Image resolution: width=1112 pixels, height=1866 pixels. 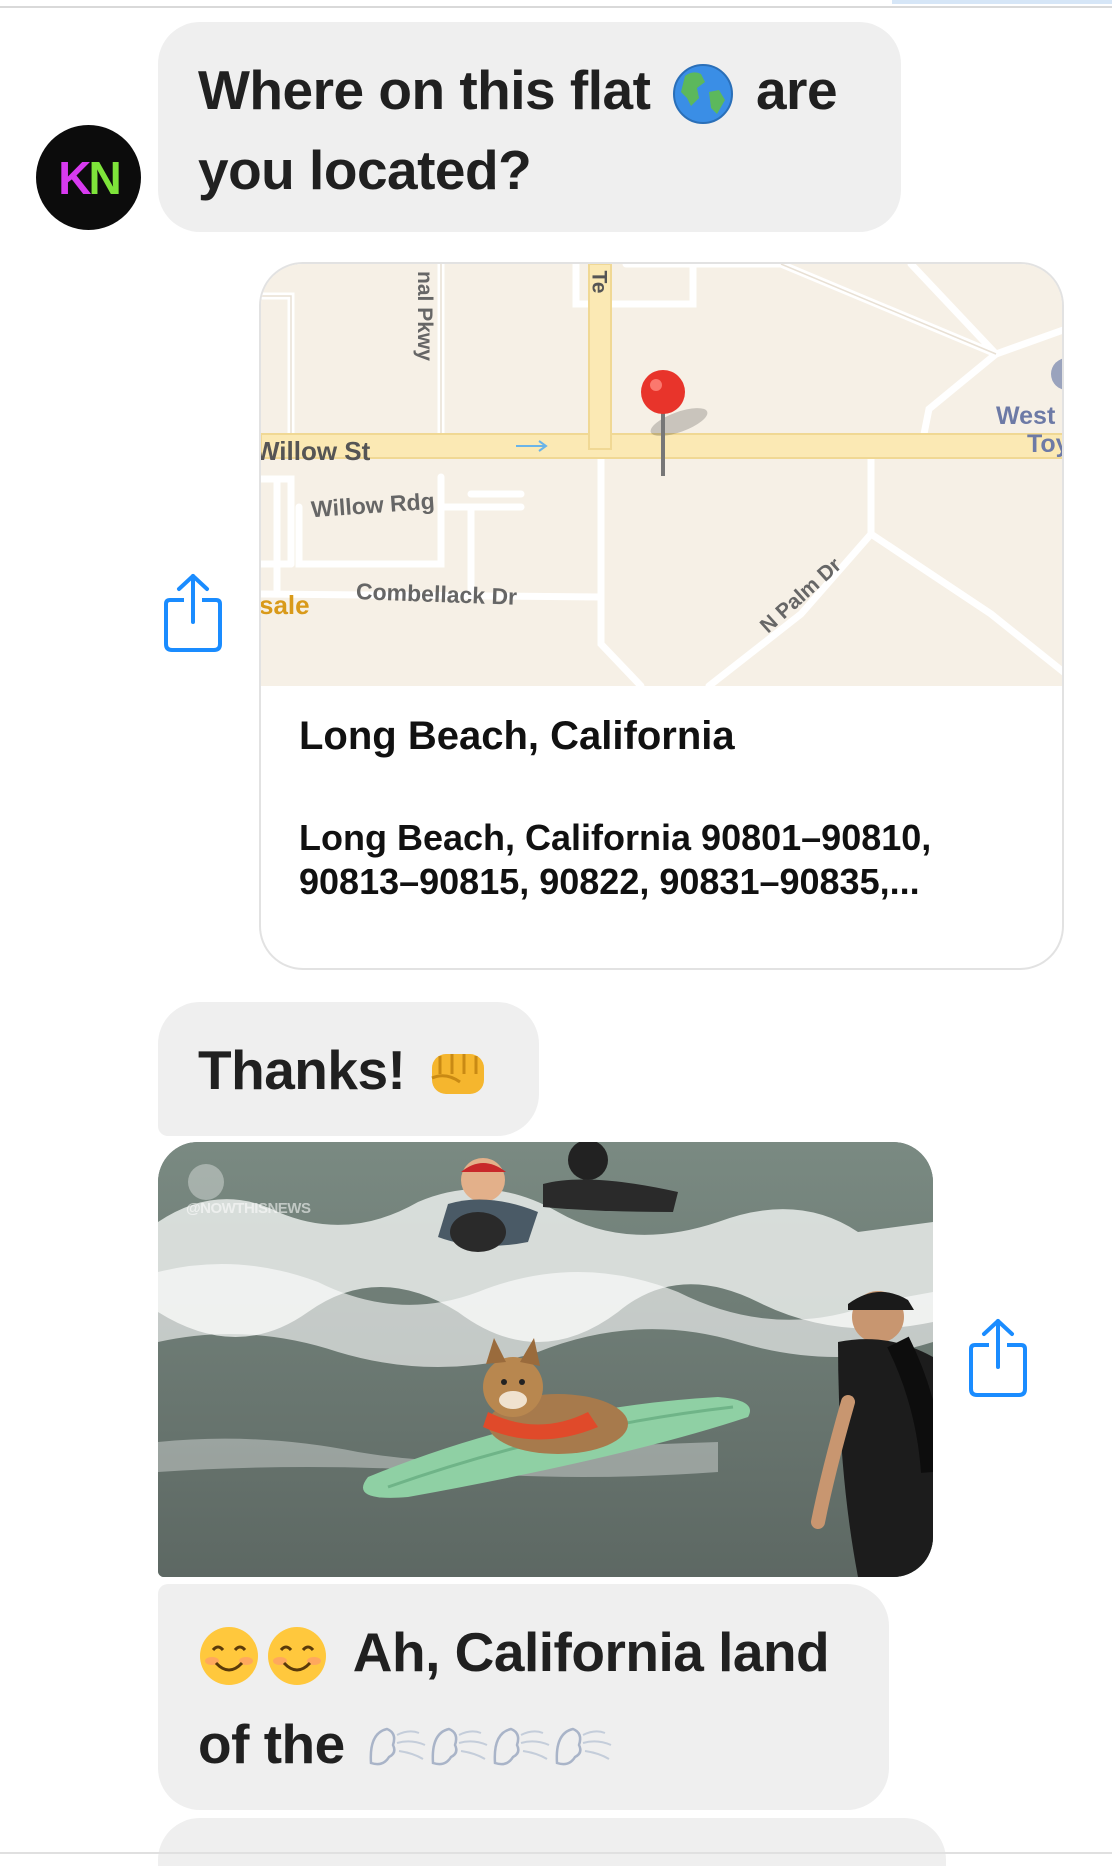 I want to click on wind-face-emojis, so click(x=491, y=1744).